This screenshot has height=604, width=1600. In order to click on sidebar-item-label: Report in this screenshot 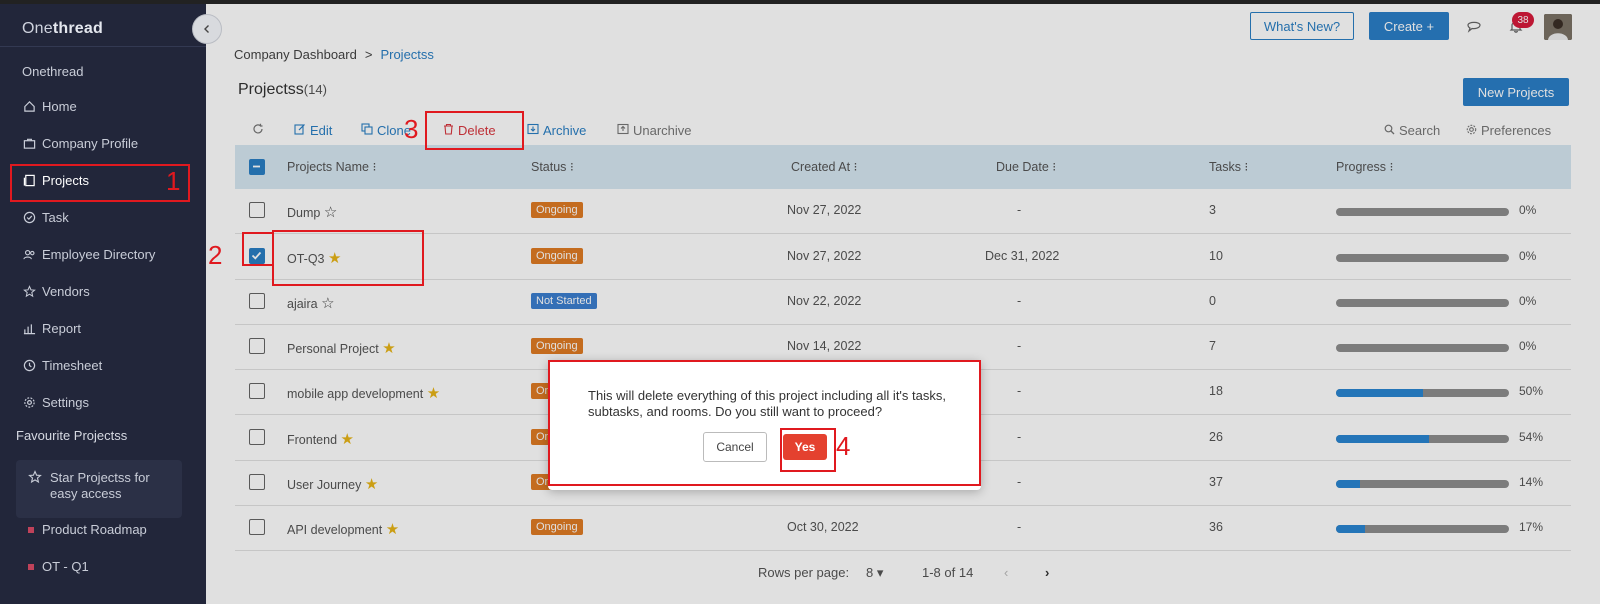, I will do `click(62, 328)`.